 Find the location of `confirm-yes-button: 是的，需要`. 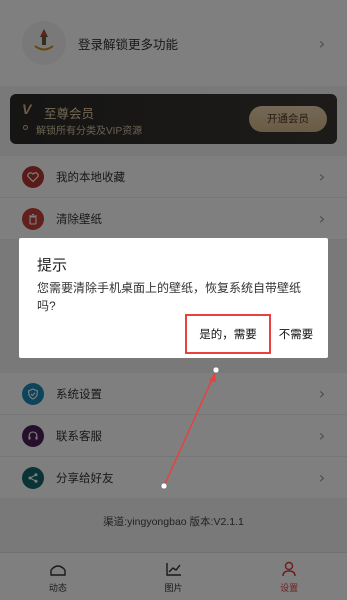

confirm-yes-button: 是的，需要 is located at coordinates (228, 334).